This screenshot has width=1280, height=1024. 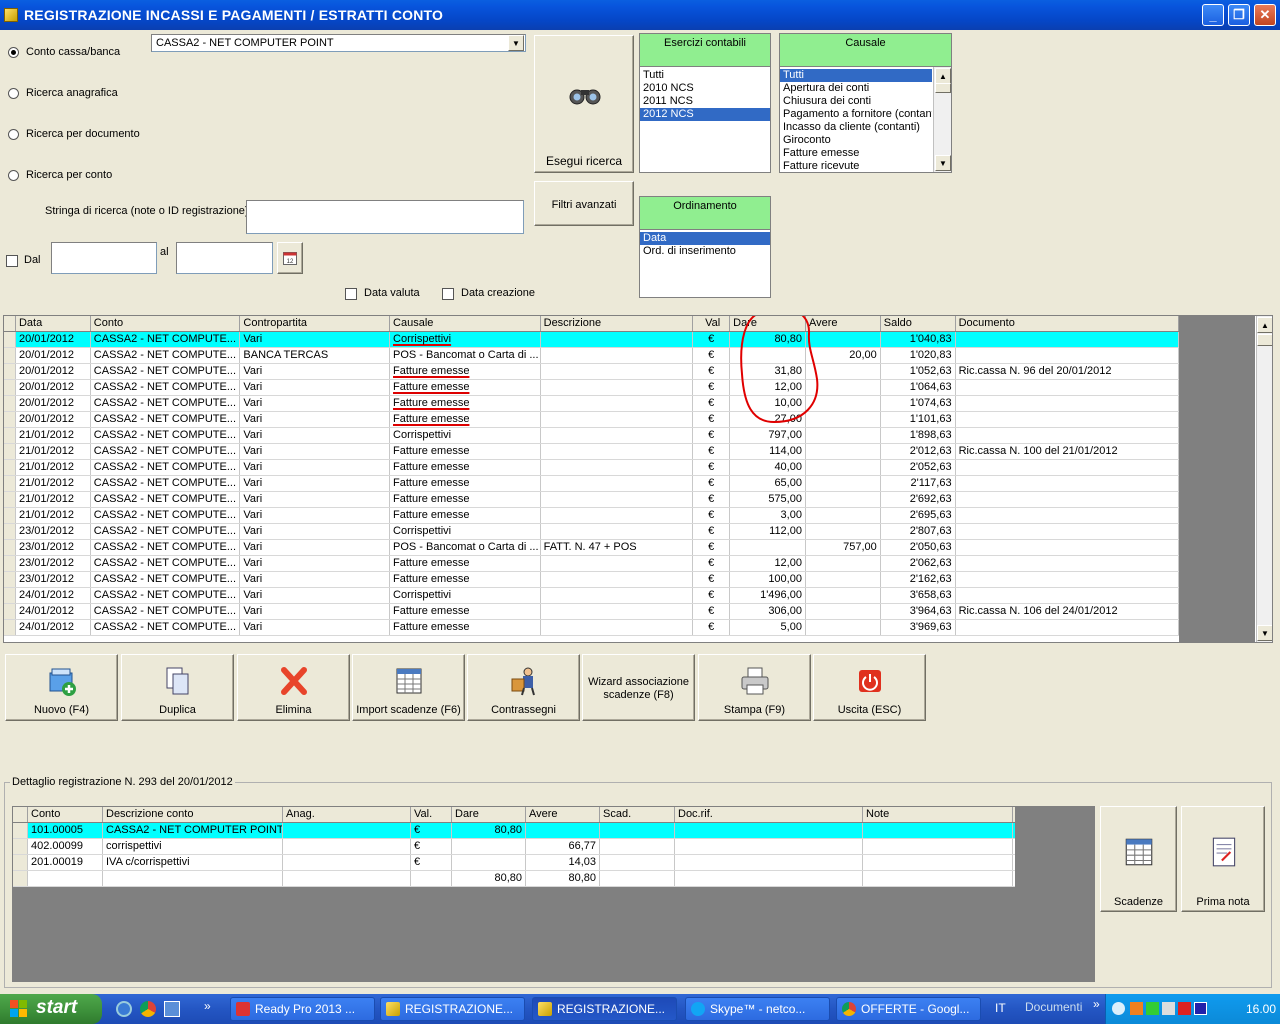 What do you see at coordinates (1152, 1008) in the screenshot?
I see `tray-shield-icon` at bounding box center [1152, 1008].